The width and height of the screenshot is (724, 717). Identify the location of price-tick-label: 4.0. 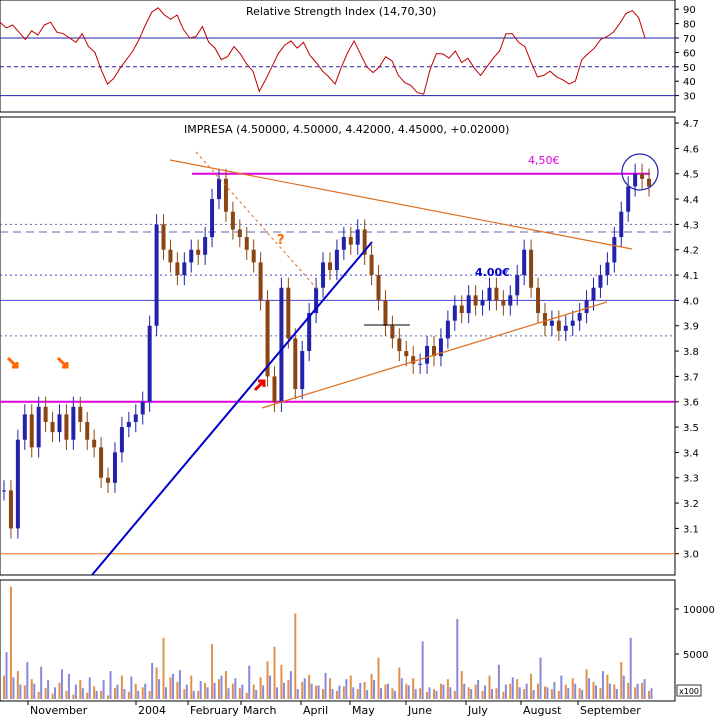
(691, 301).